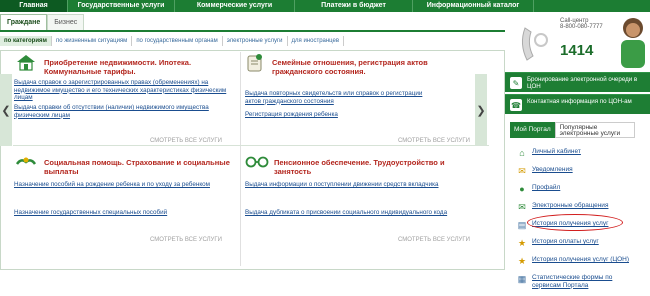  Describe the element at coordinates (240, 159) in the screenshot. I see `column-divider` at that location.